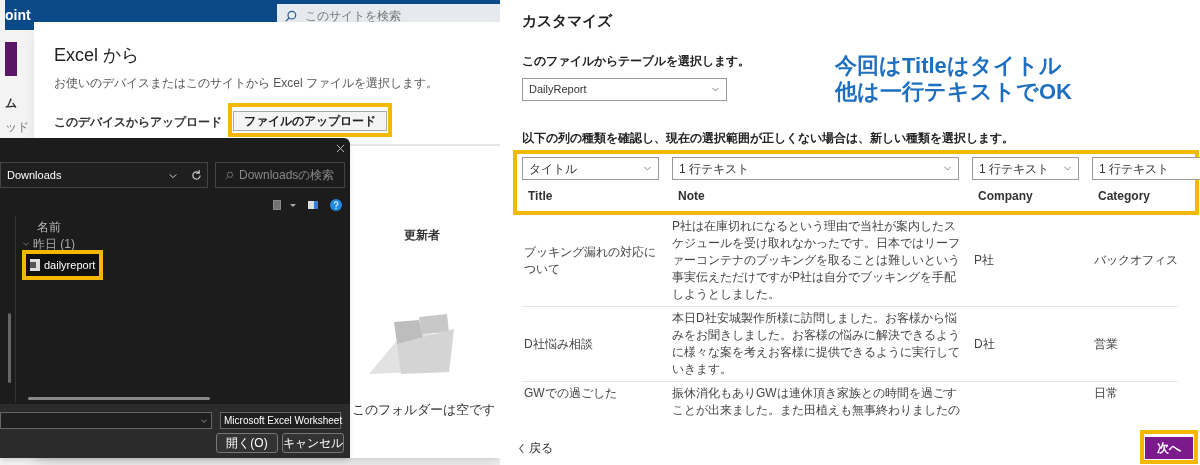 The image size is (1200, 465). I want to click on columns-prompt: 以下の列の種類を確認し、現在の選択範囲が正しくない場合は、新しい種類を選択します。, so click(768, 138).